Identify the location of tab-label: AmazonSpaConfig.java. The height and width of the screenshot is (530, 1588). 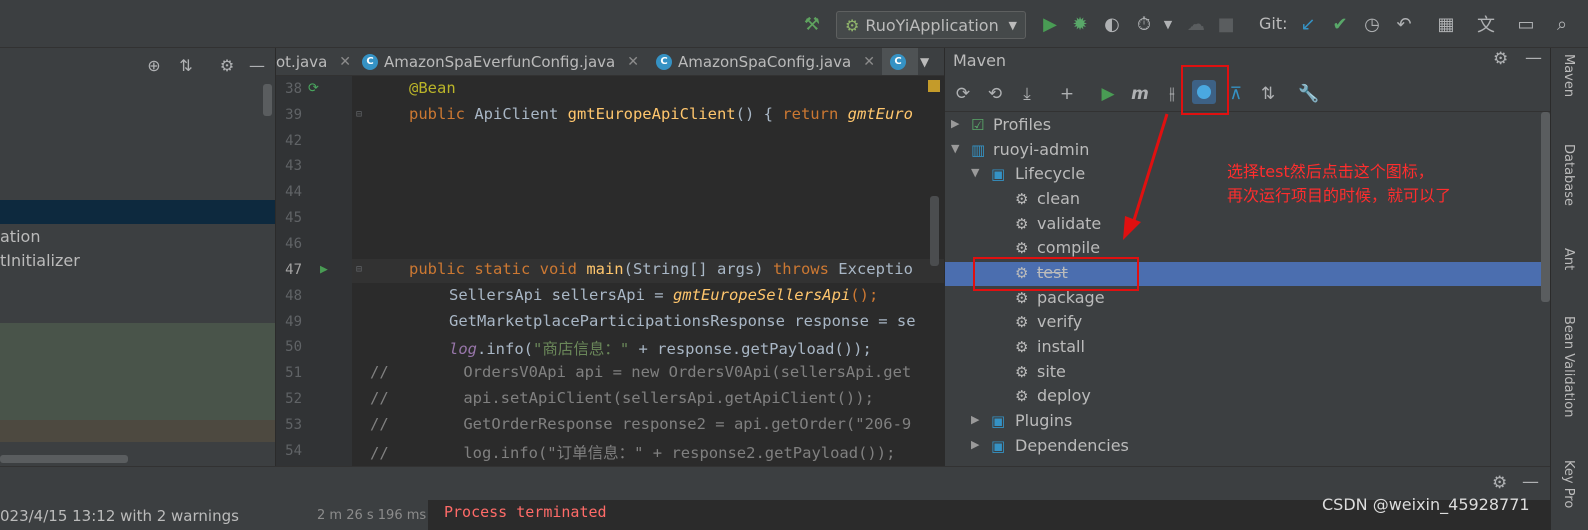
(765, 62).